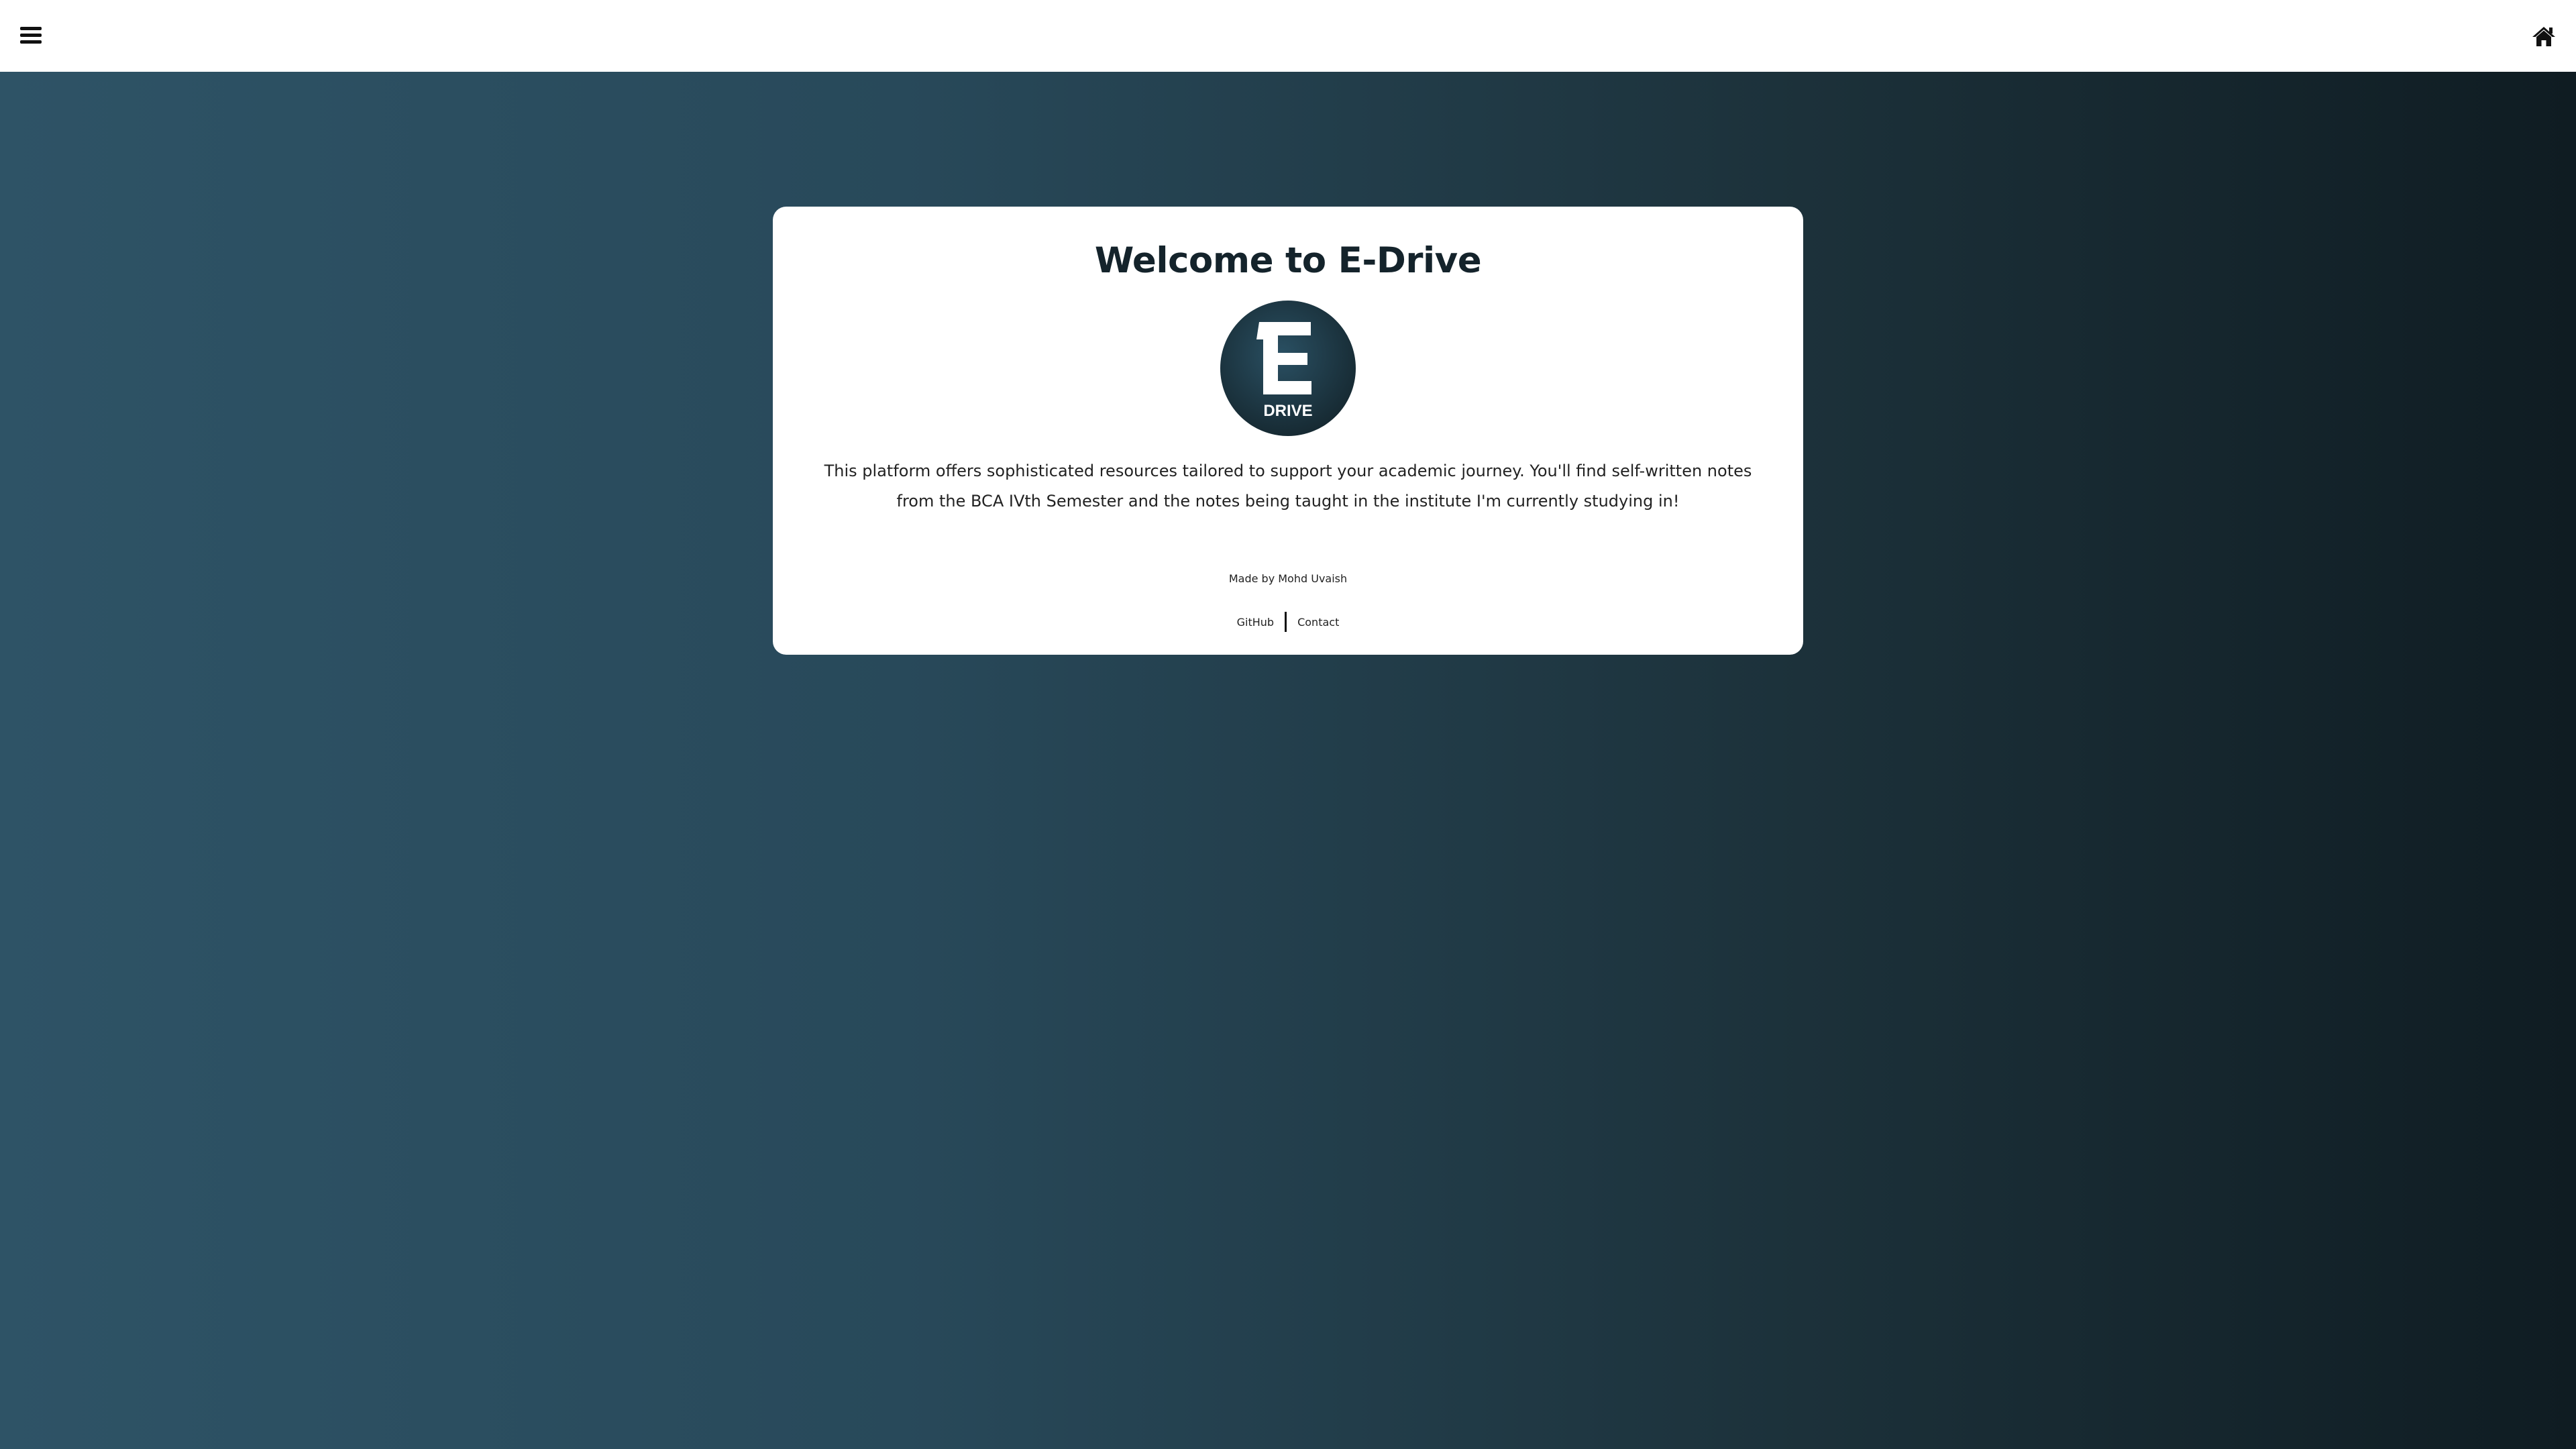 The image size is (2576, 1449). Describe the element at coordinates (1288, 260) in the screenshot. I see `page-title: Welcome to E-Drive` at that location.